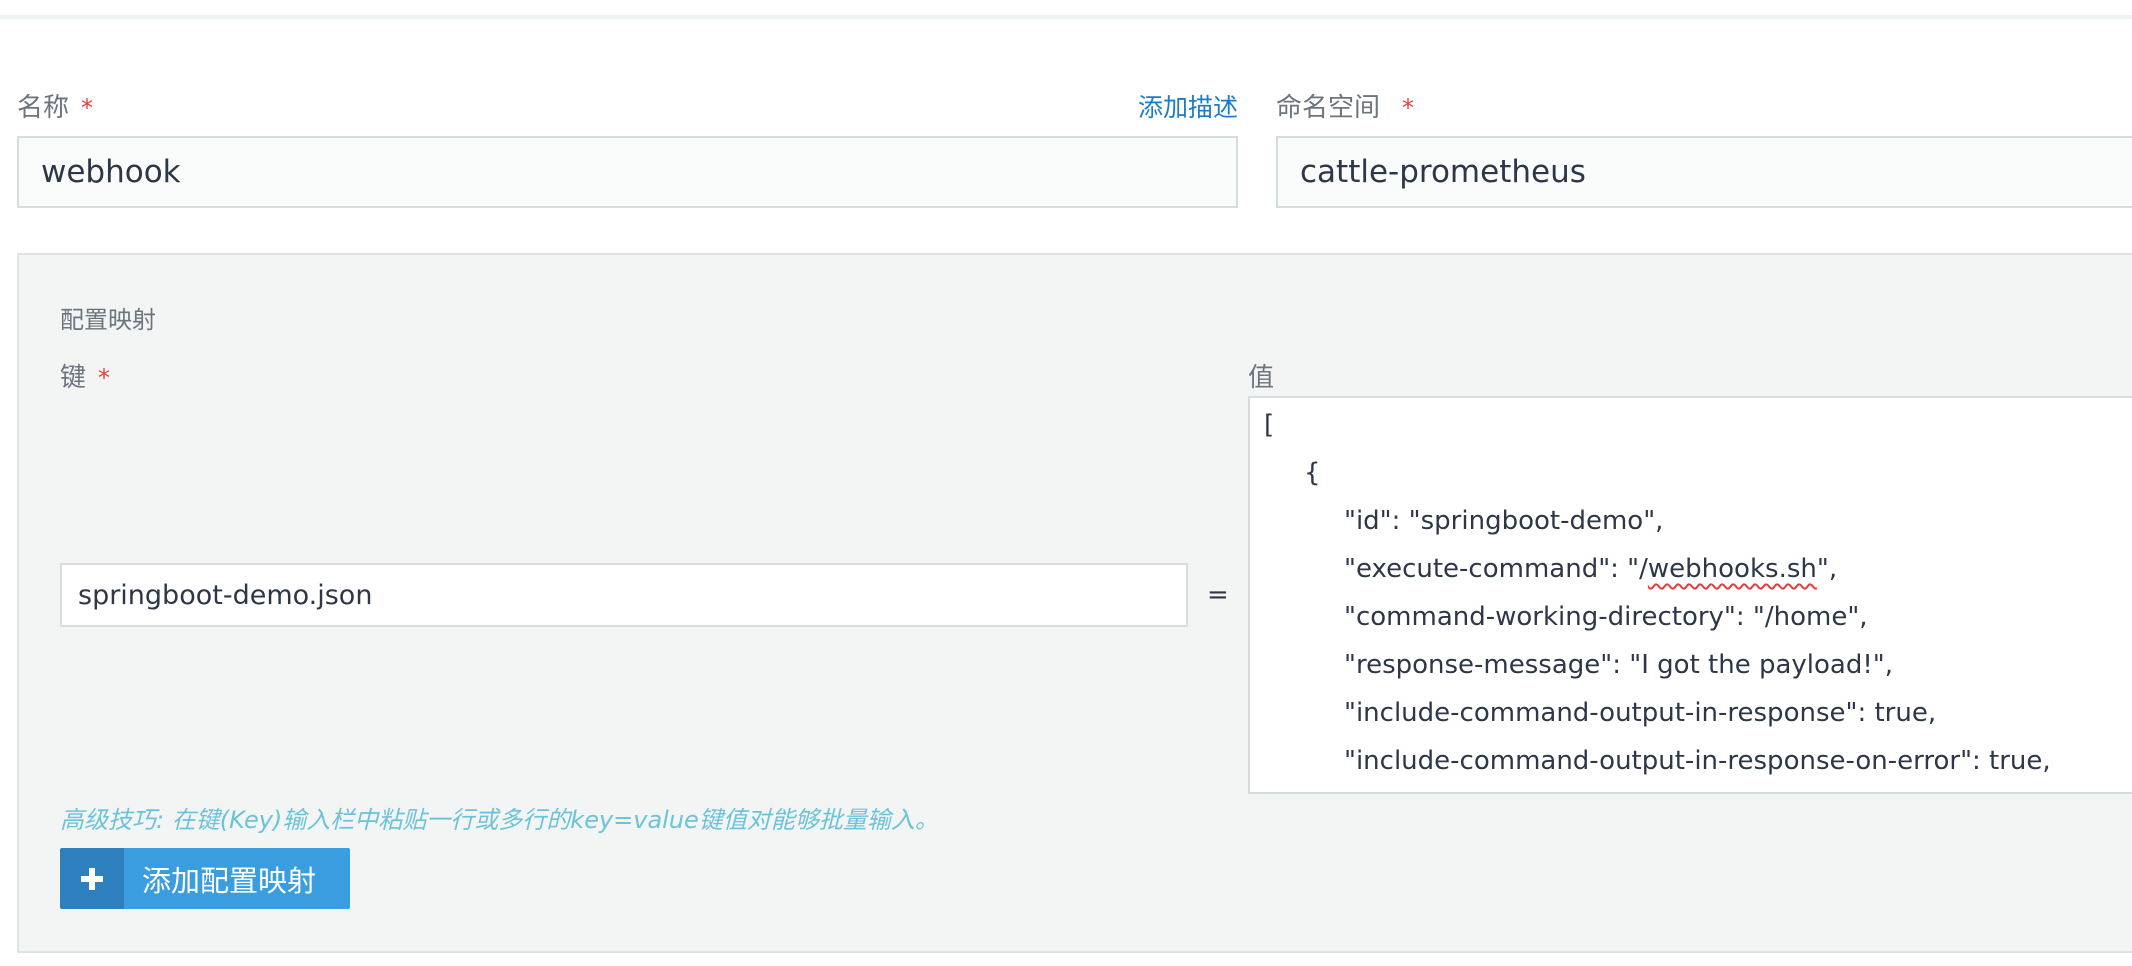 The width and height of the screenshot is (2132, 966). What do you see at coordinates (1328, 108) in the screenshot?
I see `namespace-label-text: 命名空间` at bounding box center [1328, 108].